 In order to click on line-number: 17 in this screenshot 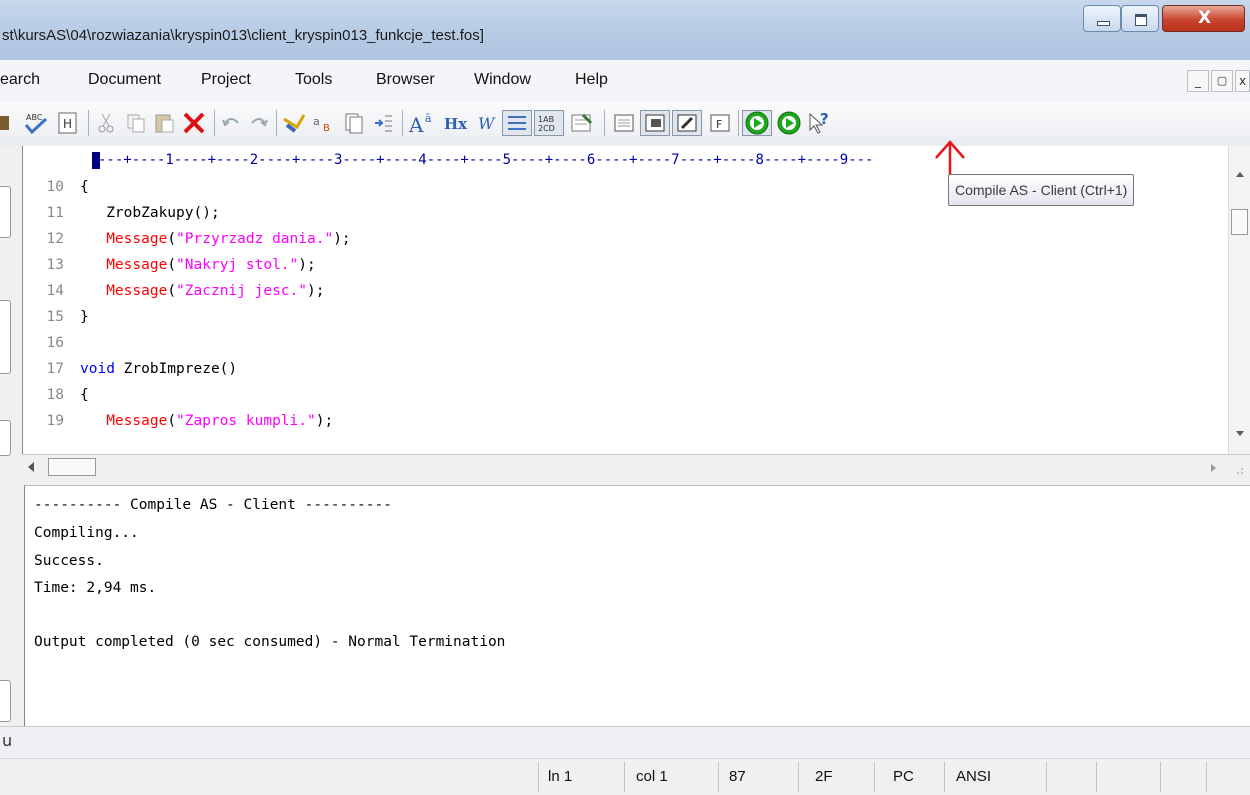, I will do `click(55, 369)`.